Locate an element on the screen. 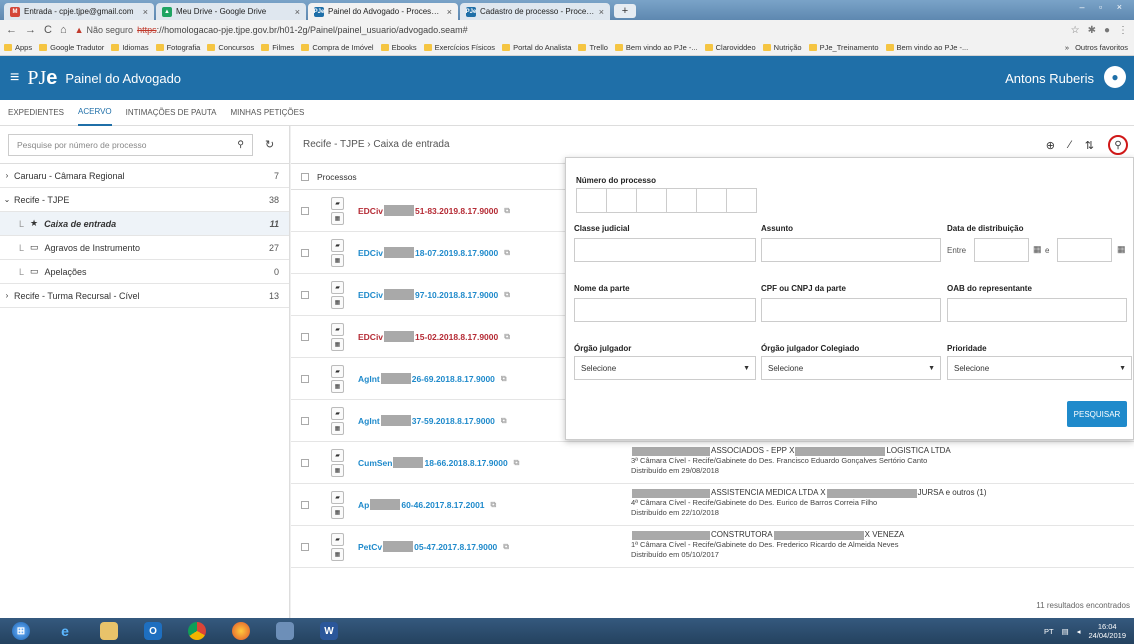 Image resolution: width=1134 pixels, height=644 pixels. bookmark-item: Trello is located at coordinates (593, 47).